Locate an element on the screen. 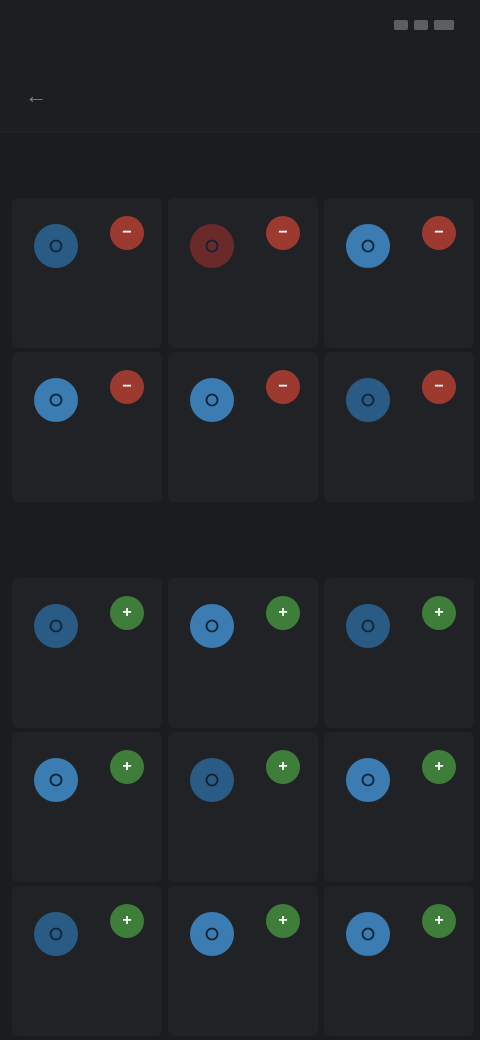 The width and height of the screenshot is (480, 1040). status-icons is located at coordinates (424, 25).